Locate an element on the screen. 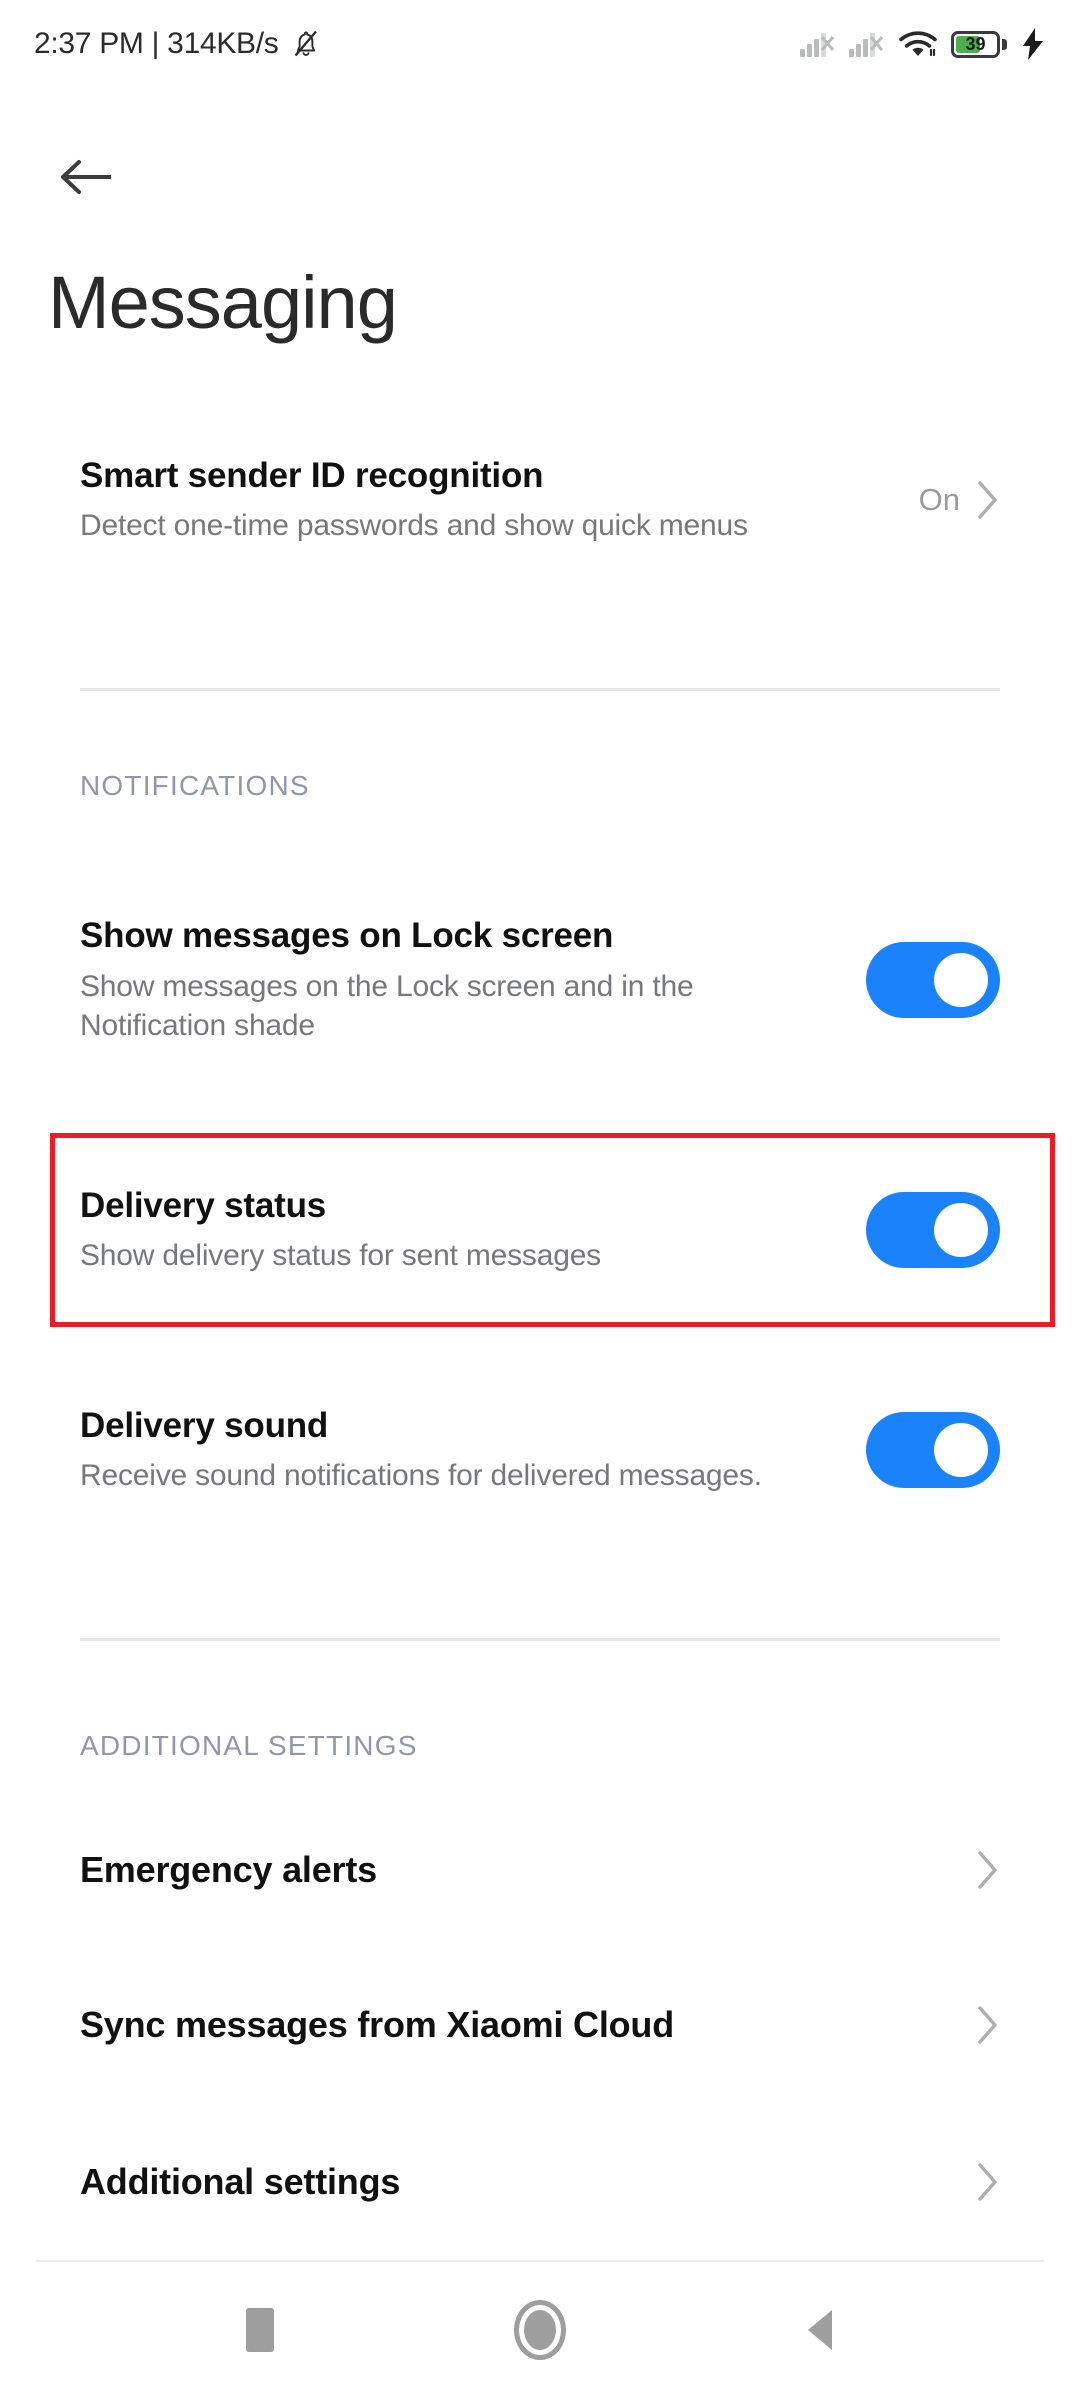 Image resolution: width=1080 pixels, height=2400 pixels. wifi-icon is located at coordinates (918, 44).